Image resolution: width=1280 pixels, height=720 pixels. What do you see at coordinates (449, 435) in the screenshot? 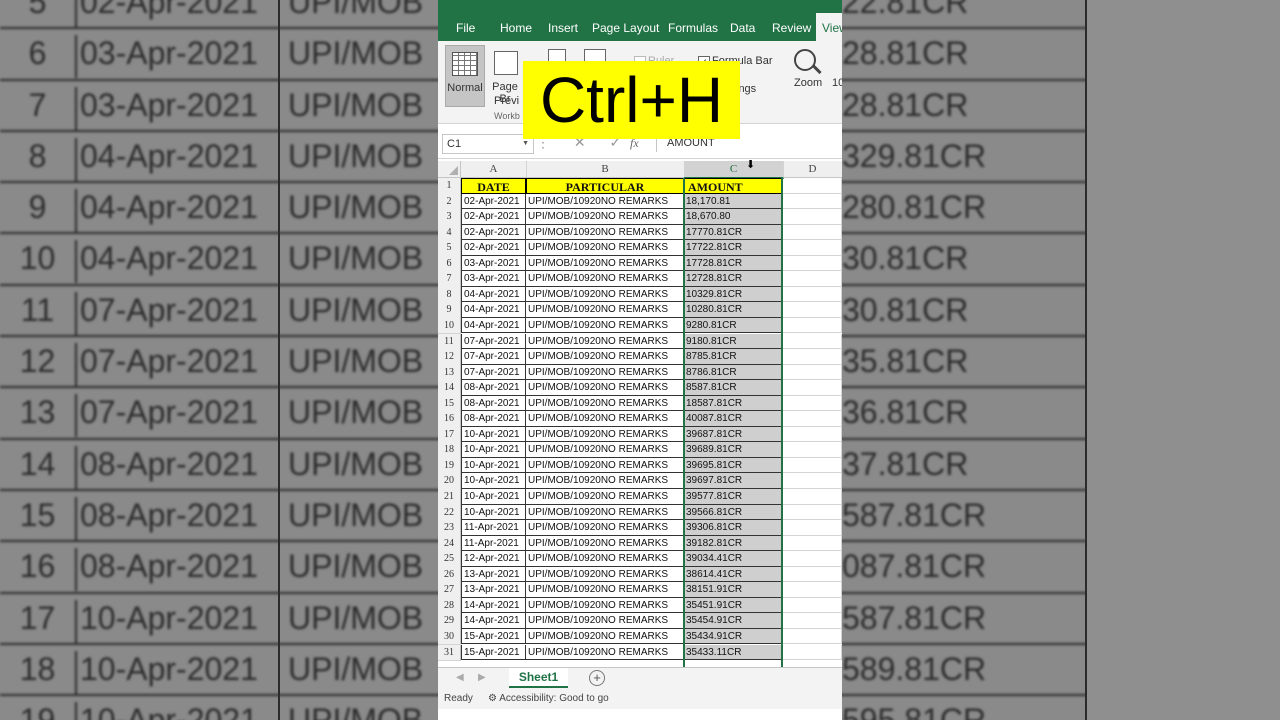
I see `row-number: 17` at bounding box center [449, 435].